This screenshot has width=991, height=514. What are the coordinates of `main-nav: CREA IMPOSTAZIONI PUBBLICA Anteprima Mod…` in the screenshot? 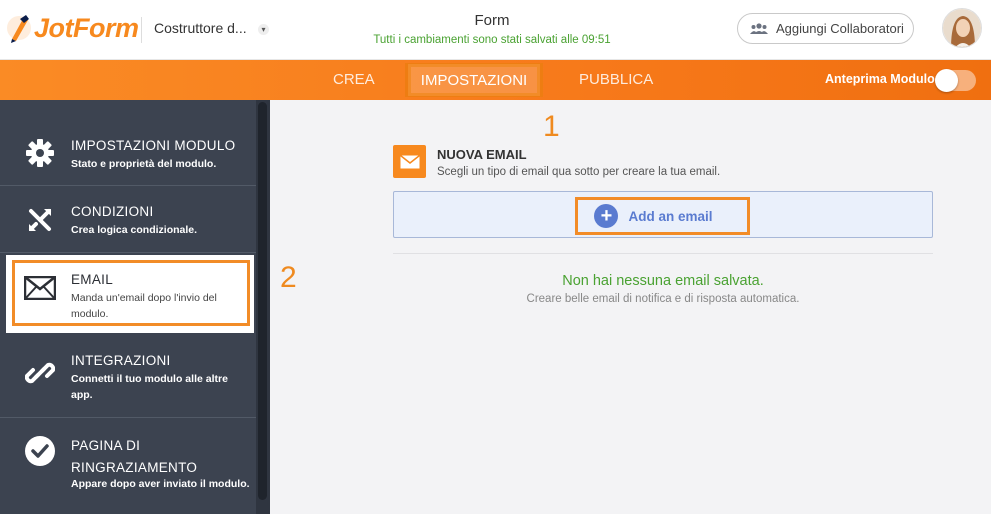 It's located at (495, 80).